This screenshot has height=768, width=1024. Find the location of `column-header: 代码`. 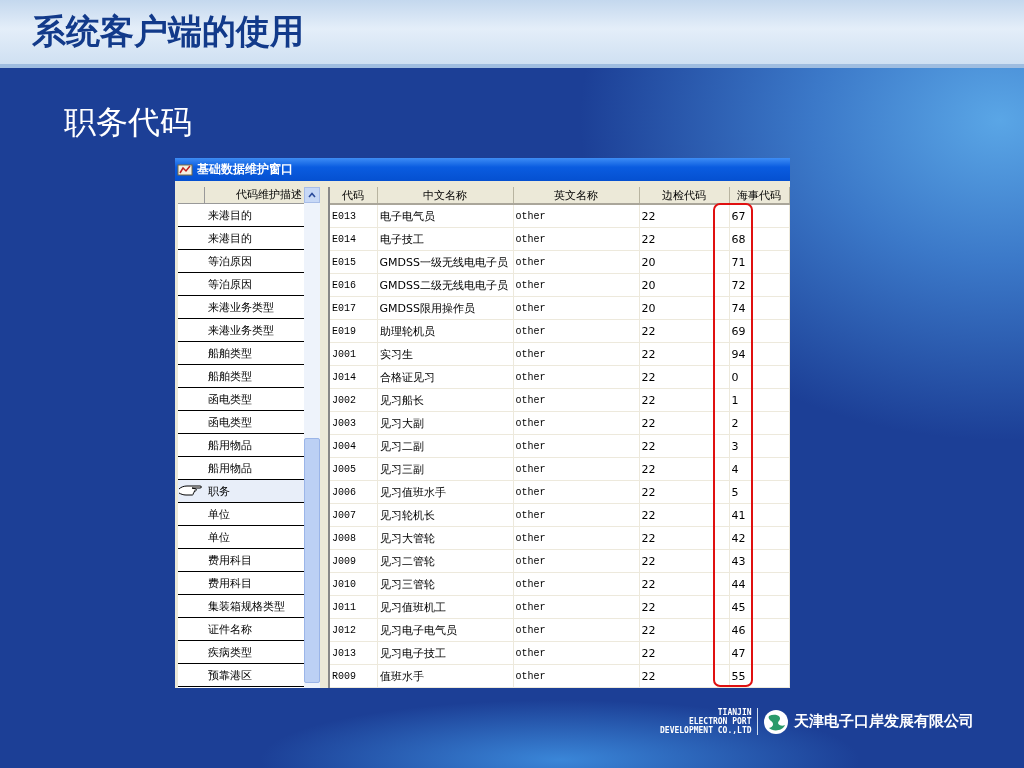

column-header: 代码 is located at coordinates (353, 195).